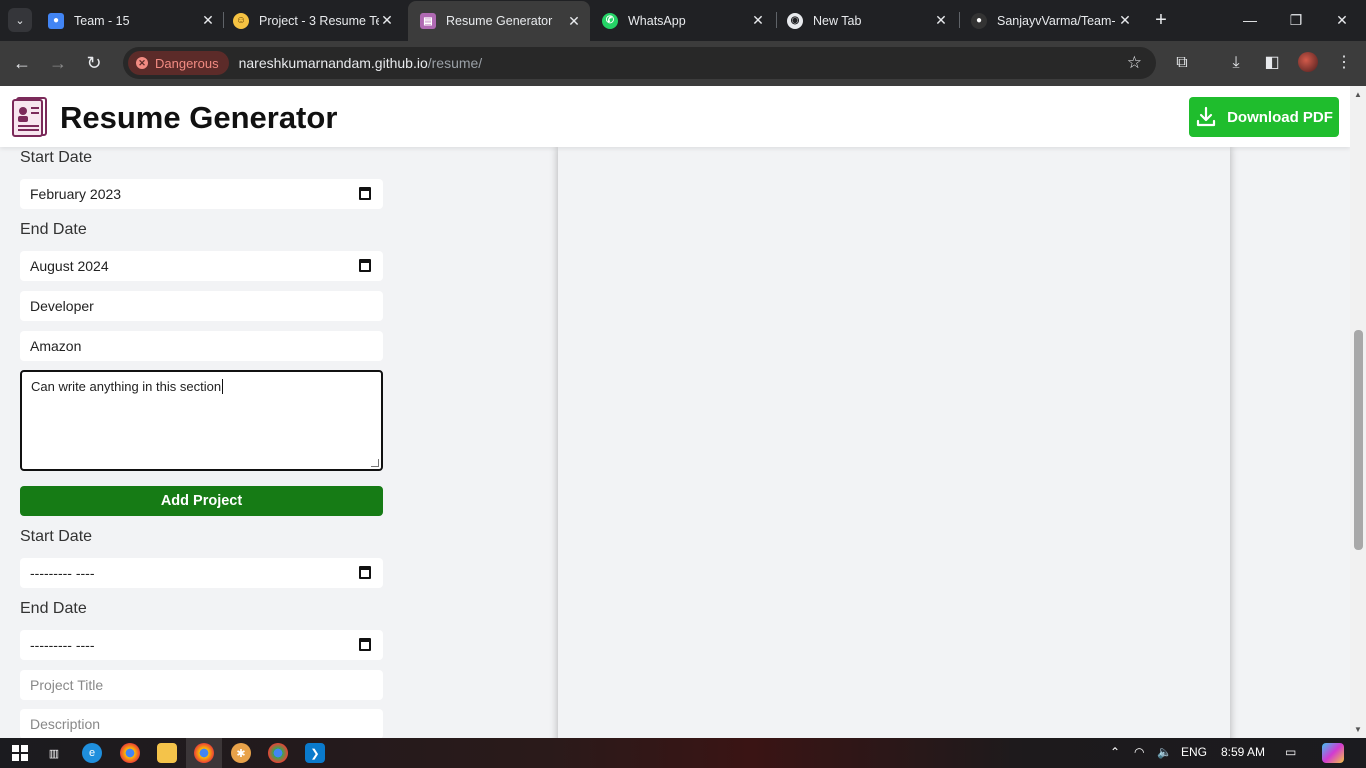 The image size is (1366, 768). I want to click on resize-grip-icon, so click(375, 463).